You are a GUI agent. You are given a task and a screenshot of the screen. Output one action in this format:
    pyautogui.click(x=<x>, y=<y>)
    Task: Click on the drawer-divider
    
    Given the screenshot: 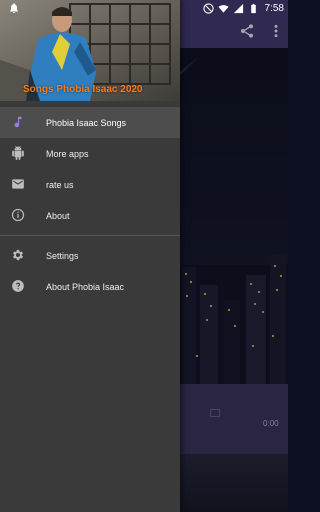 What is the action you would take?
    pyautogui.click(x=90, y=235)
    